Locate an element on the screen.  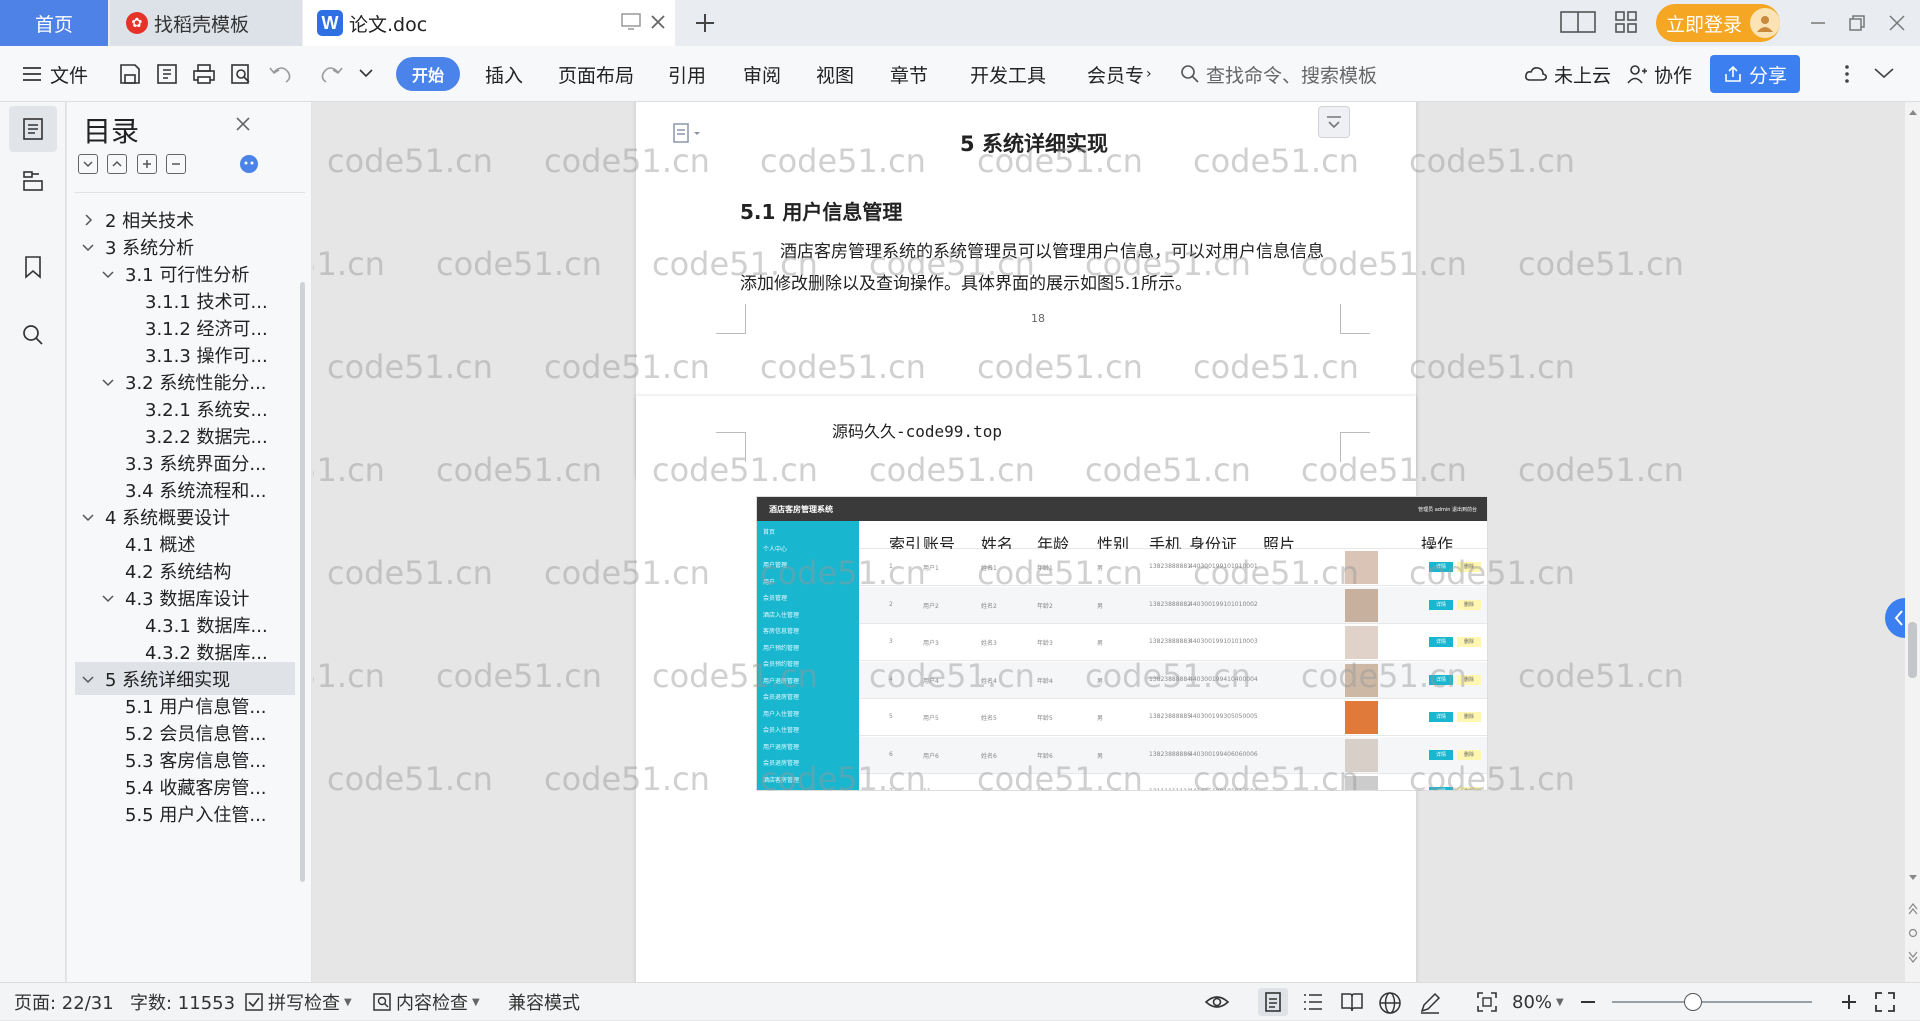
share-button: 分享 is located at coordinates (1755, 74).